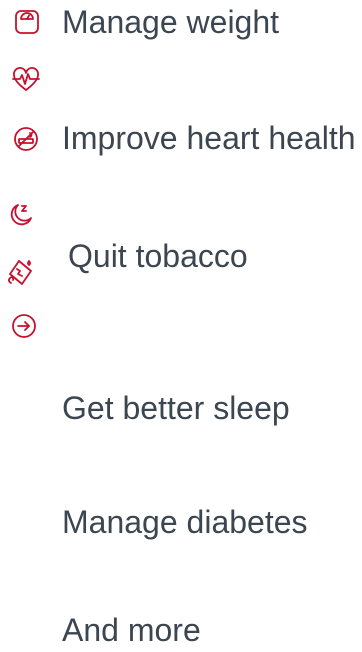 Image resolution: width=362 pixels, height=652 pixels. I want to click on goal-label: Improve heart health, so click(209, 138).